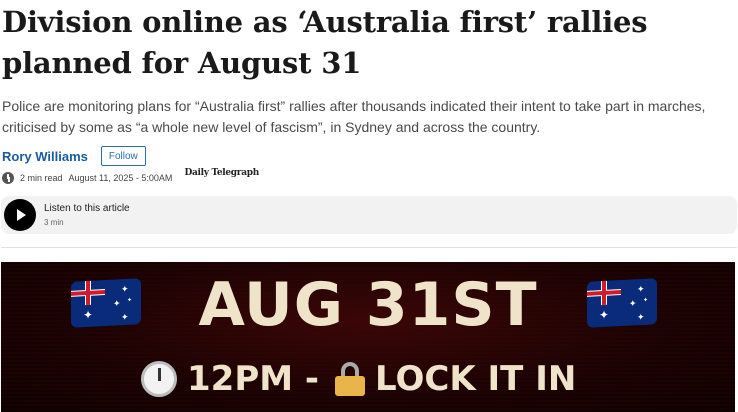 Image resolution: width=738 pixels, height=412 pixels. I want to click on lock-icon, so click(350, 379).